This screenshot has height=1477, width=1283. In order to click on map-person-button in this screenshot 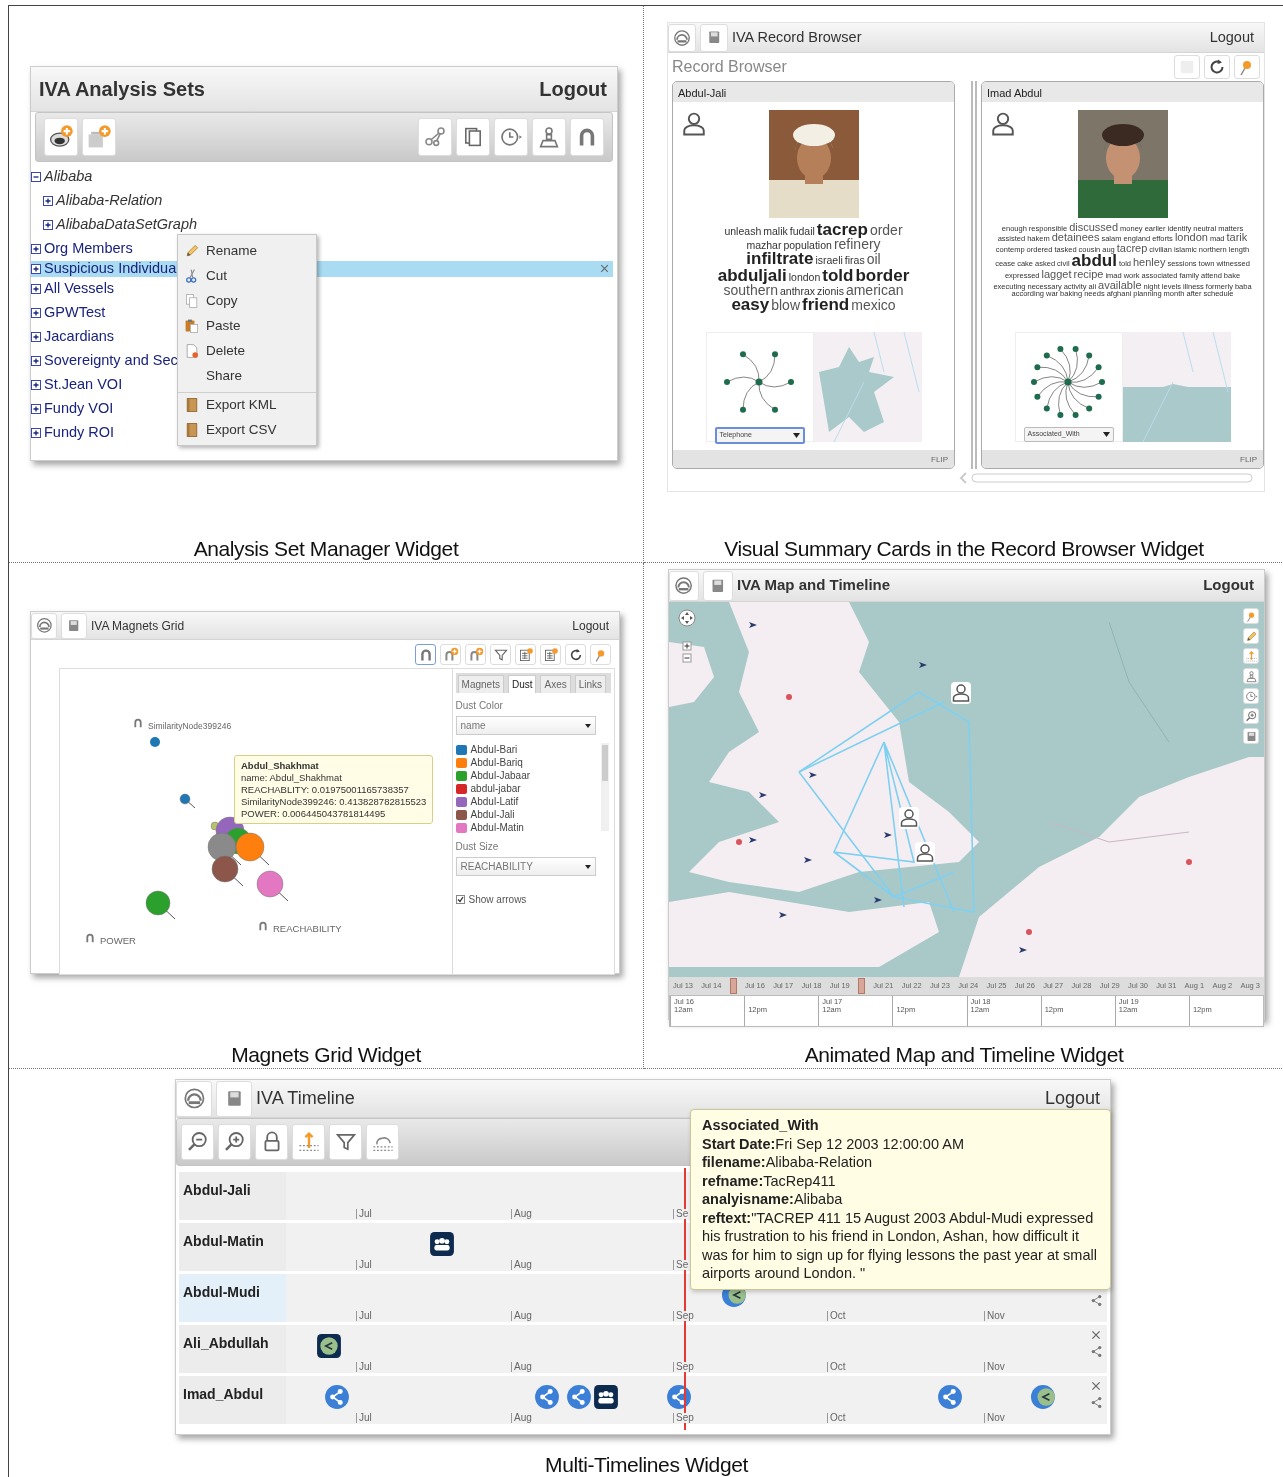, I will do `click(549, 137)`.